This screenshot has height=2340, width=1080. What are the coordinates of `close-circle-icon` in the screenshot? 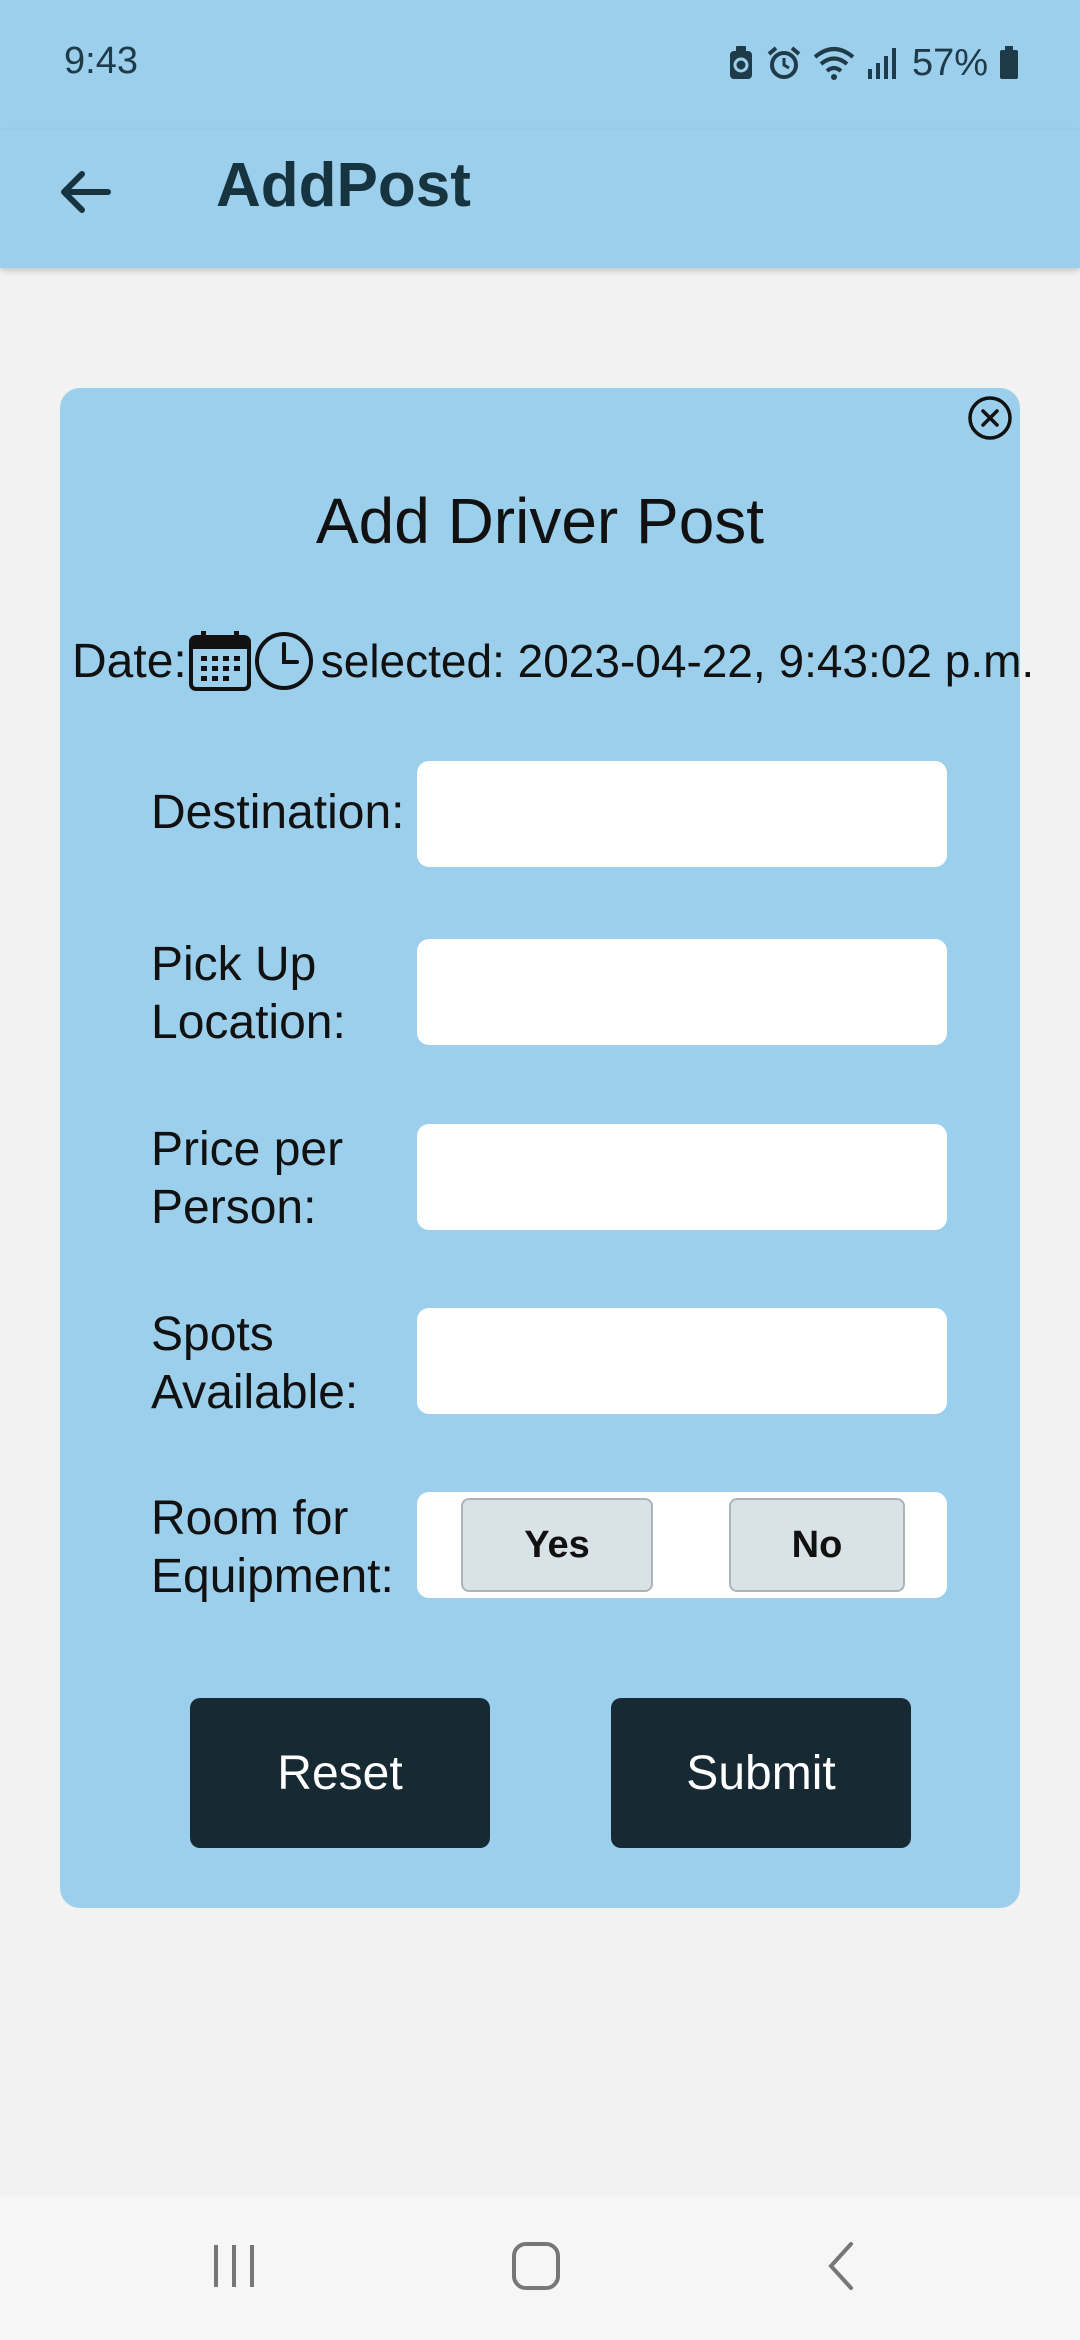 It's located at (990, 420).